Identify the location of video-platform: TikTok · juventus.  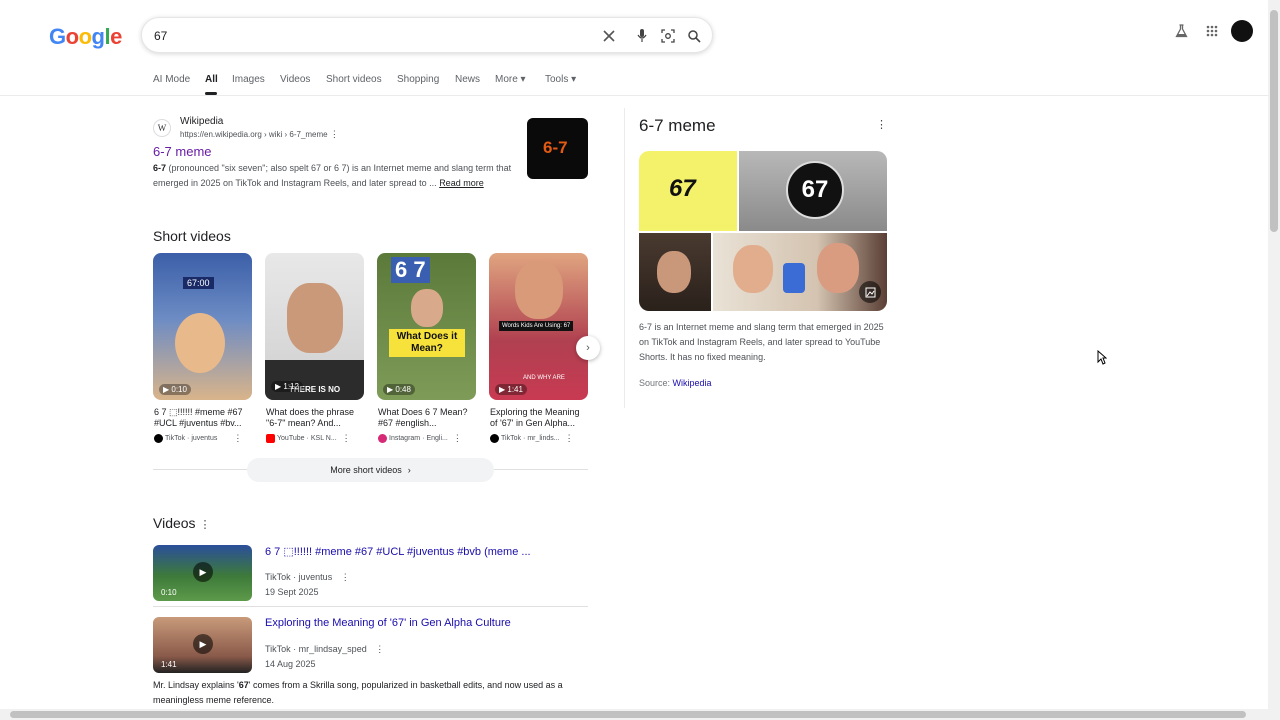
(299, 577).